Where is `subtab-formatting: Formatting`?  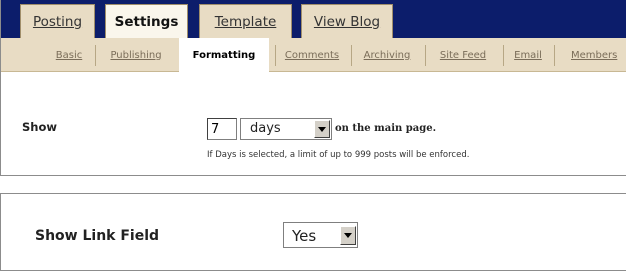
subtab-formatting: Formatting is located at coordinates (224, 55).